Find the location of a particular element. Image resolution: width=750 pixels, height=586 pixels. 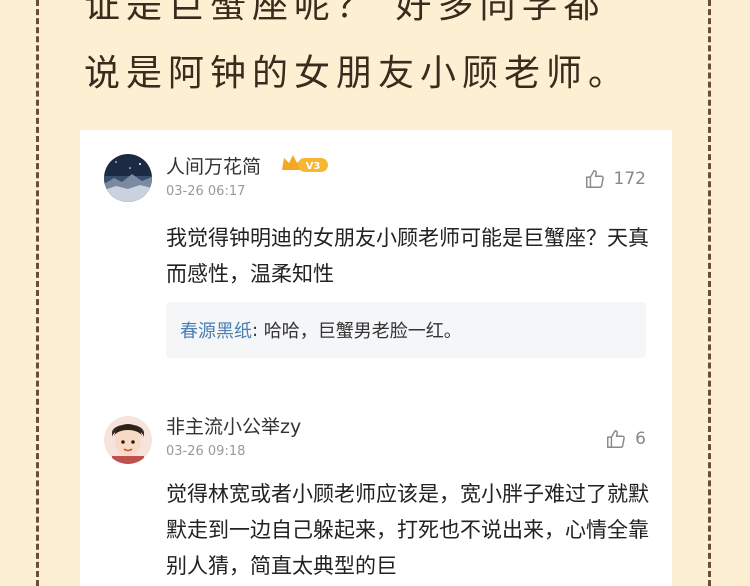

header-text-line1: 证是巨蟹座呢？ 好多同学都 is located at coordinates (345, 13).